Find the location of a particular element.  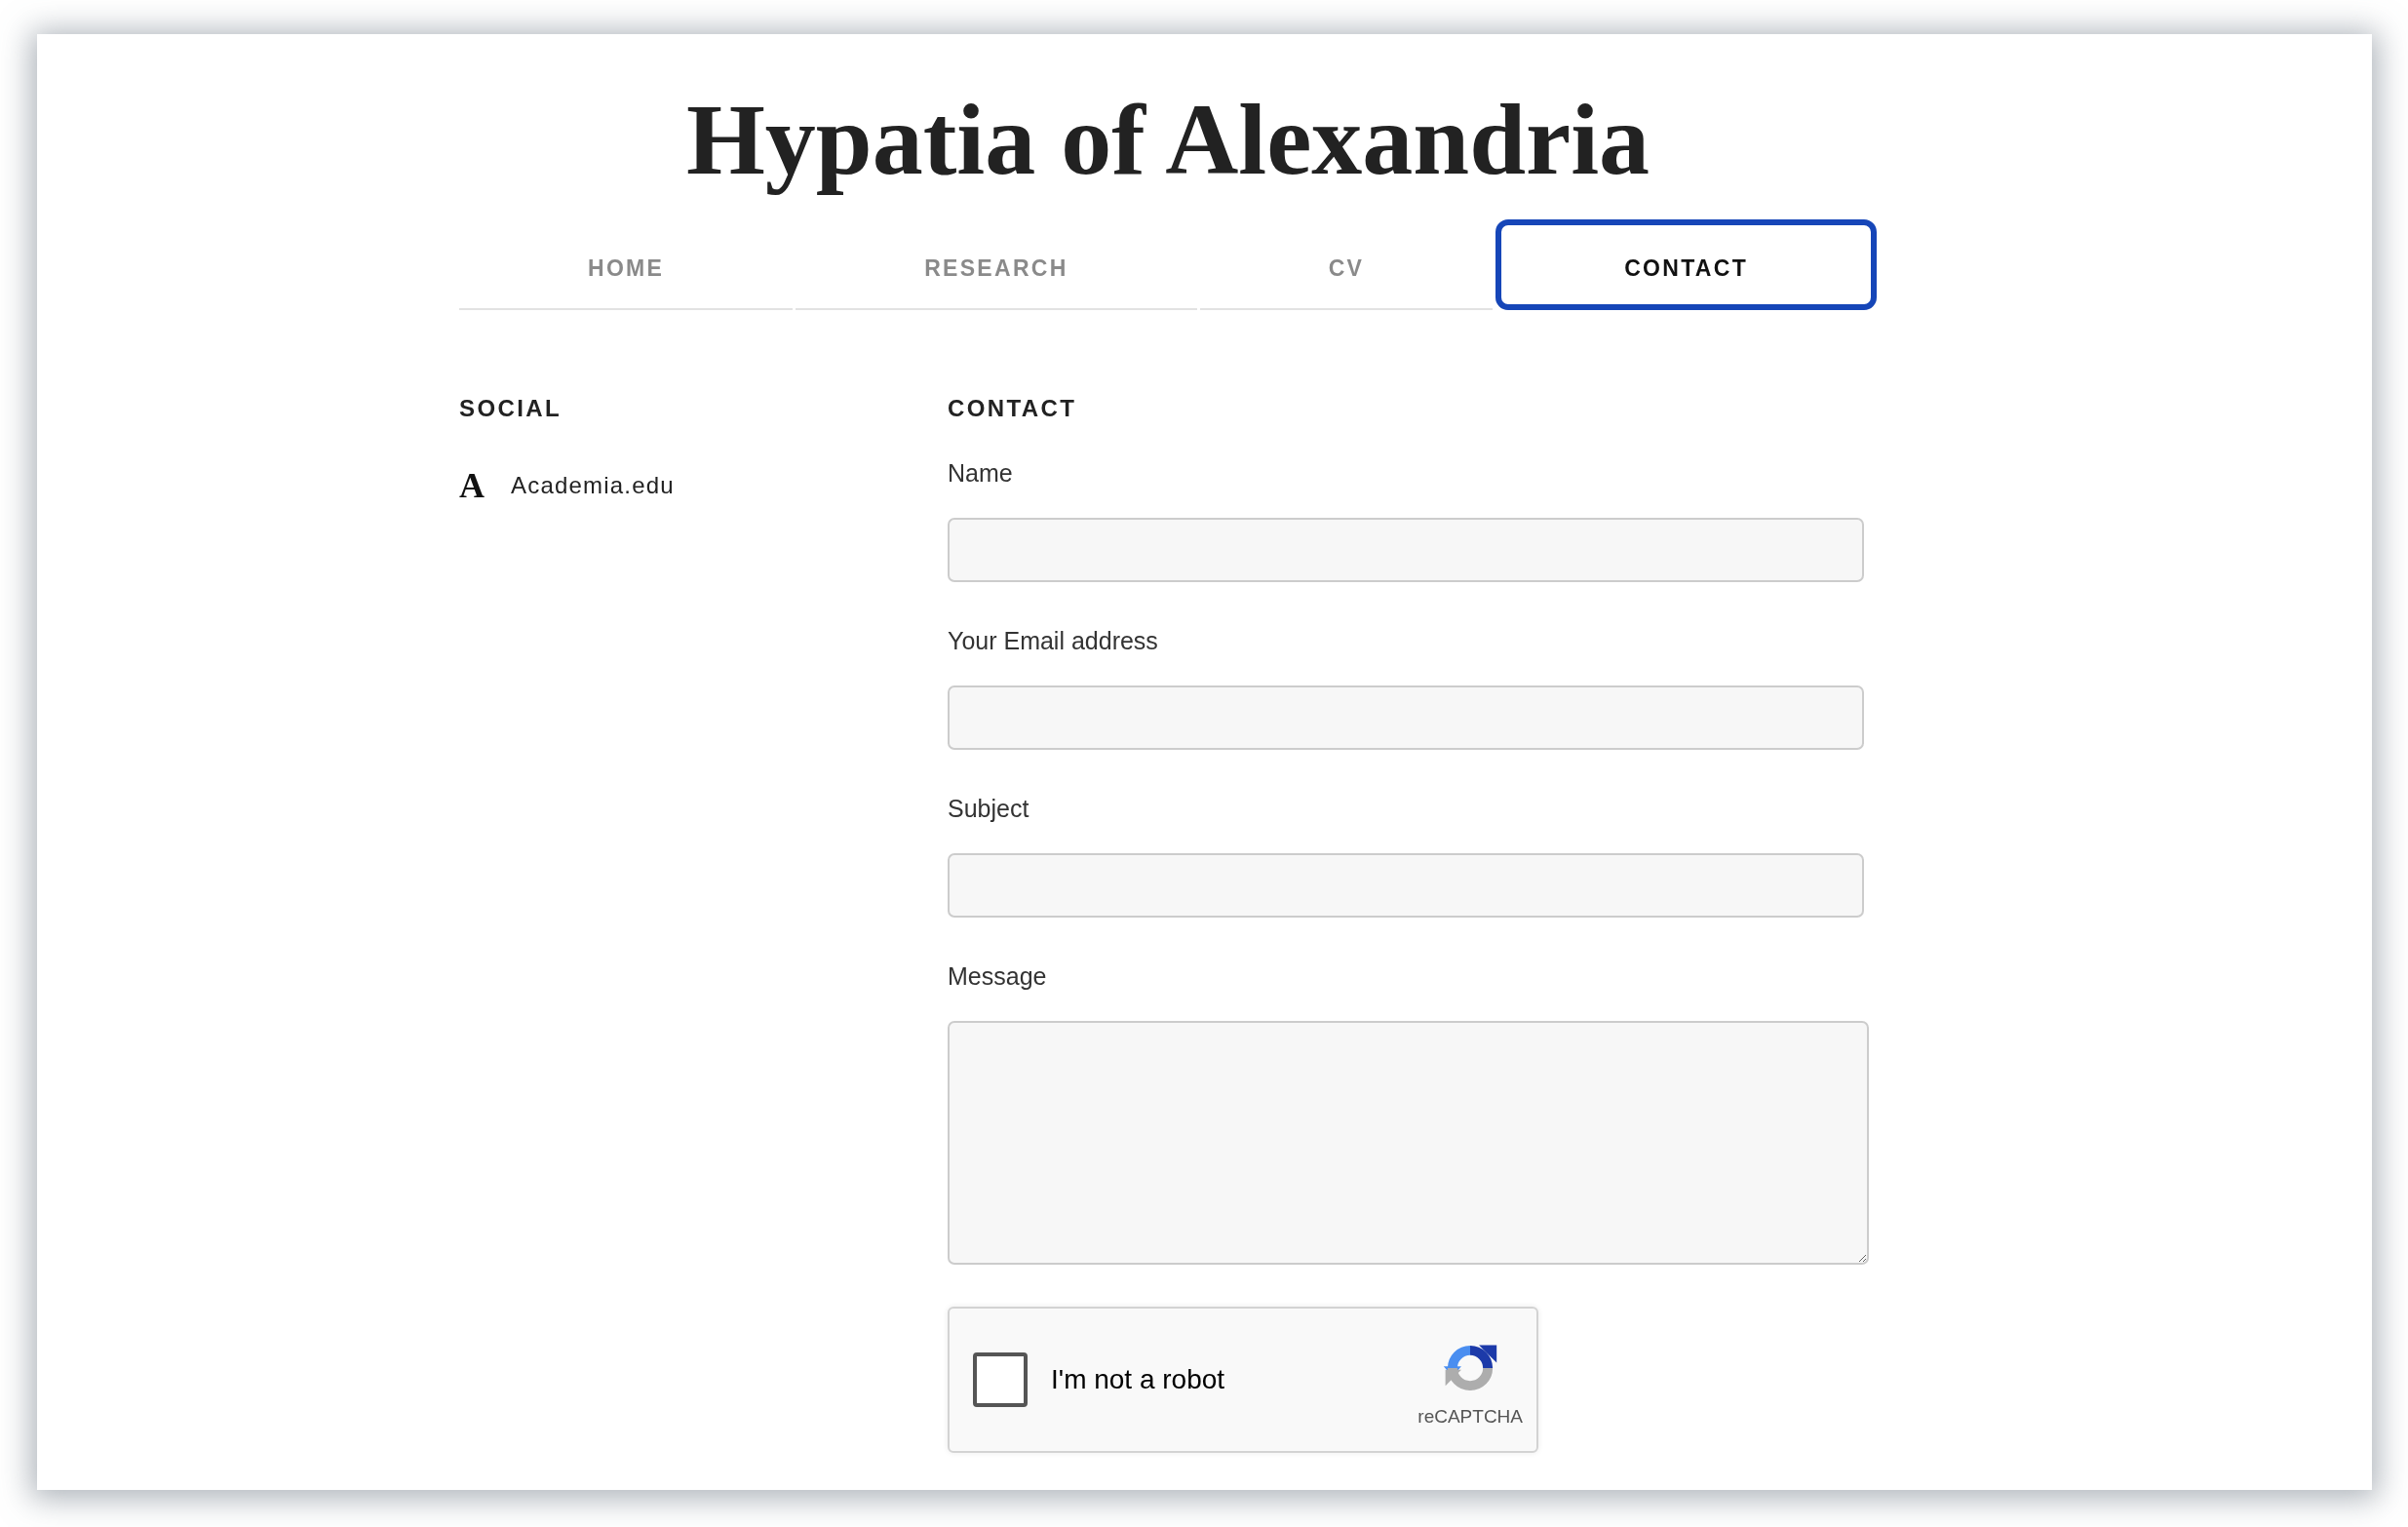

social-link: A Academia.edu is located at coordinates (567, 485).